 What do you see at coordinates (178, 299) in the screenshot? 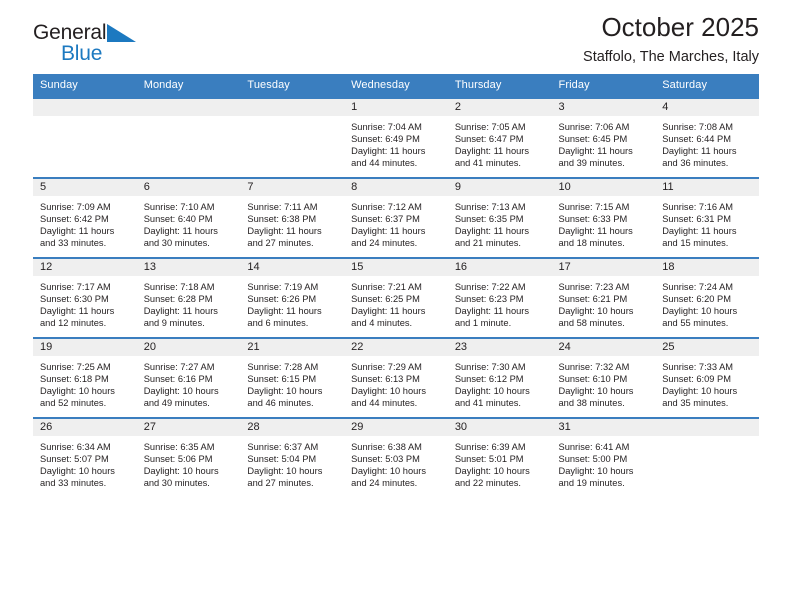
I see `sunset-text: Sunset: 6:28 PM` at bounding box center [178, 299].